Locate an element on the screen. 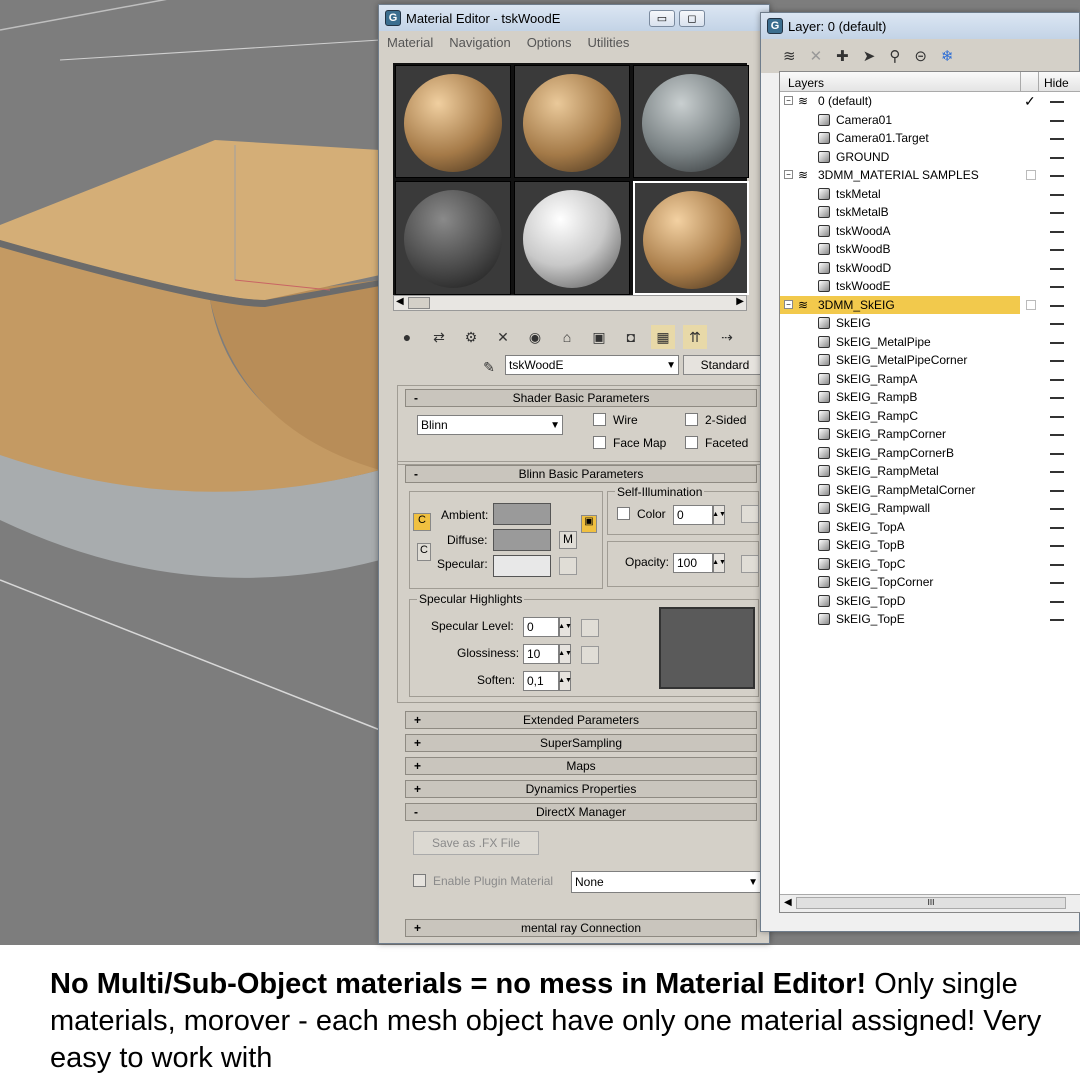  opacity-map-button is located at coordinates (750, 564).